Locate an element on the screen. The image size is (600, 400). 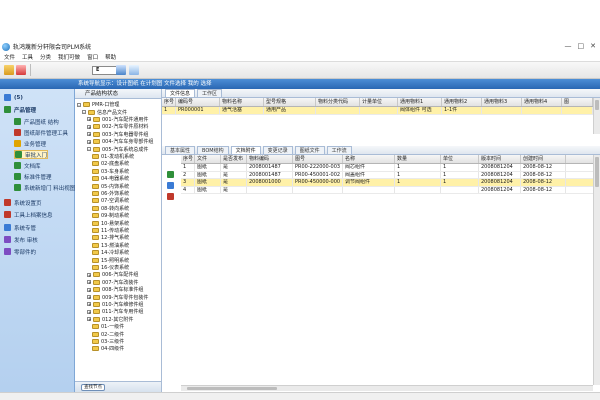
tree-node: 05-内饰系统 is located at coordinates (110, 186).